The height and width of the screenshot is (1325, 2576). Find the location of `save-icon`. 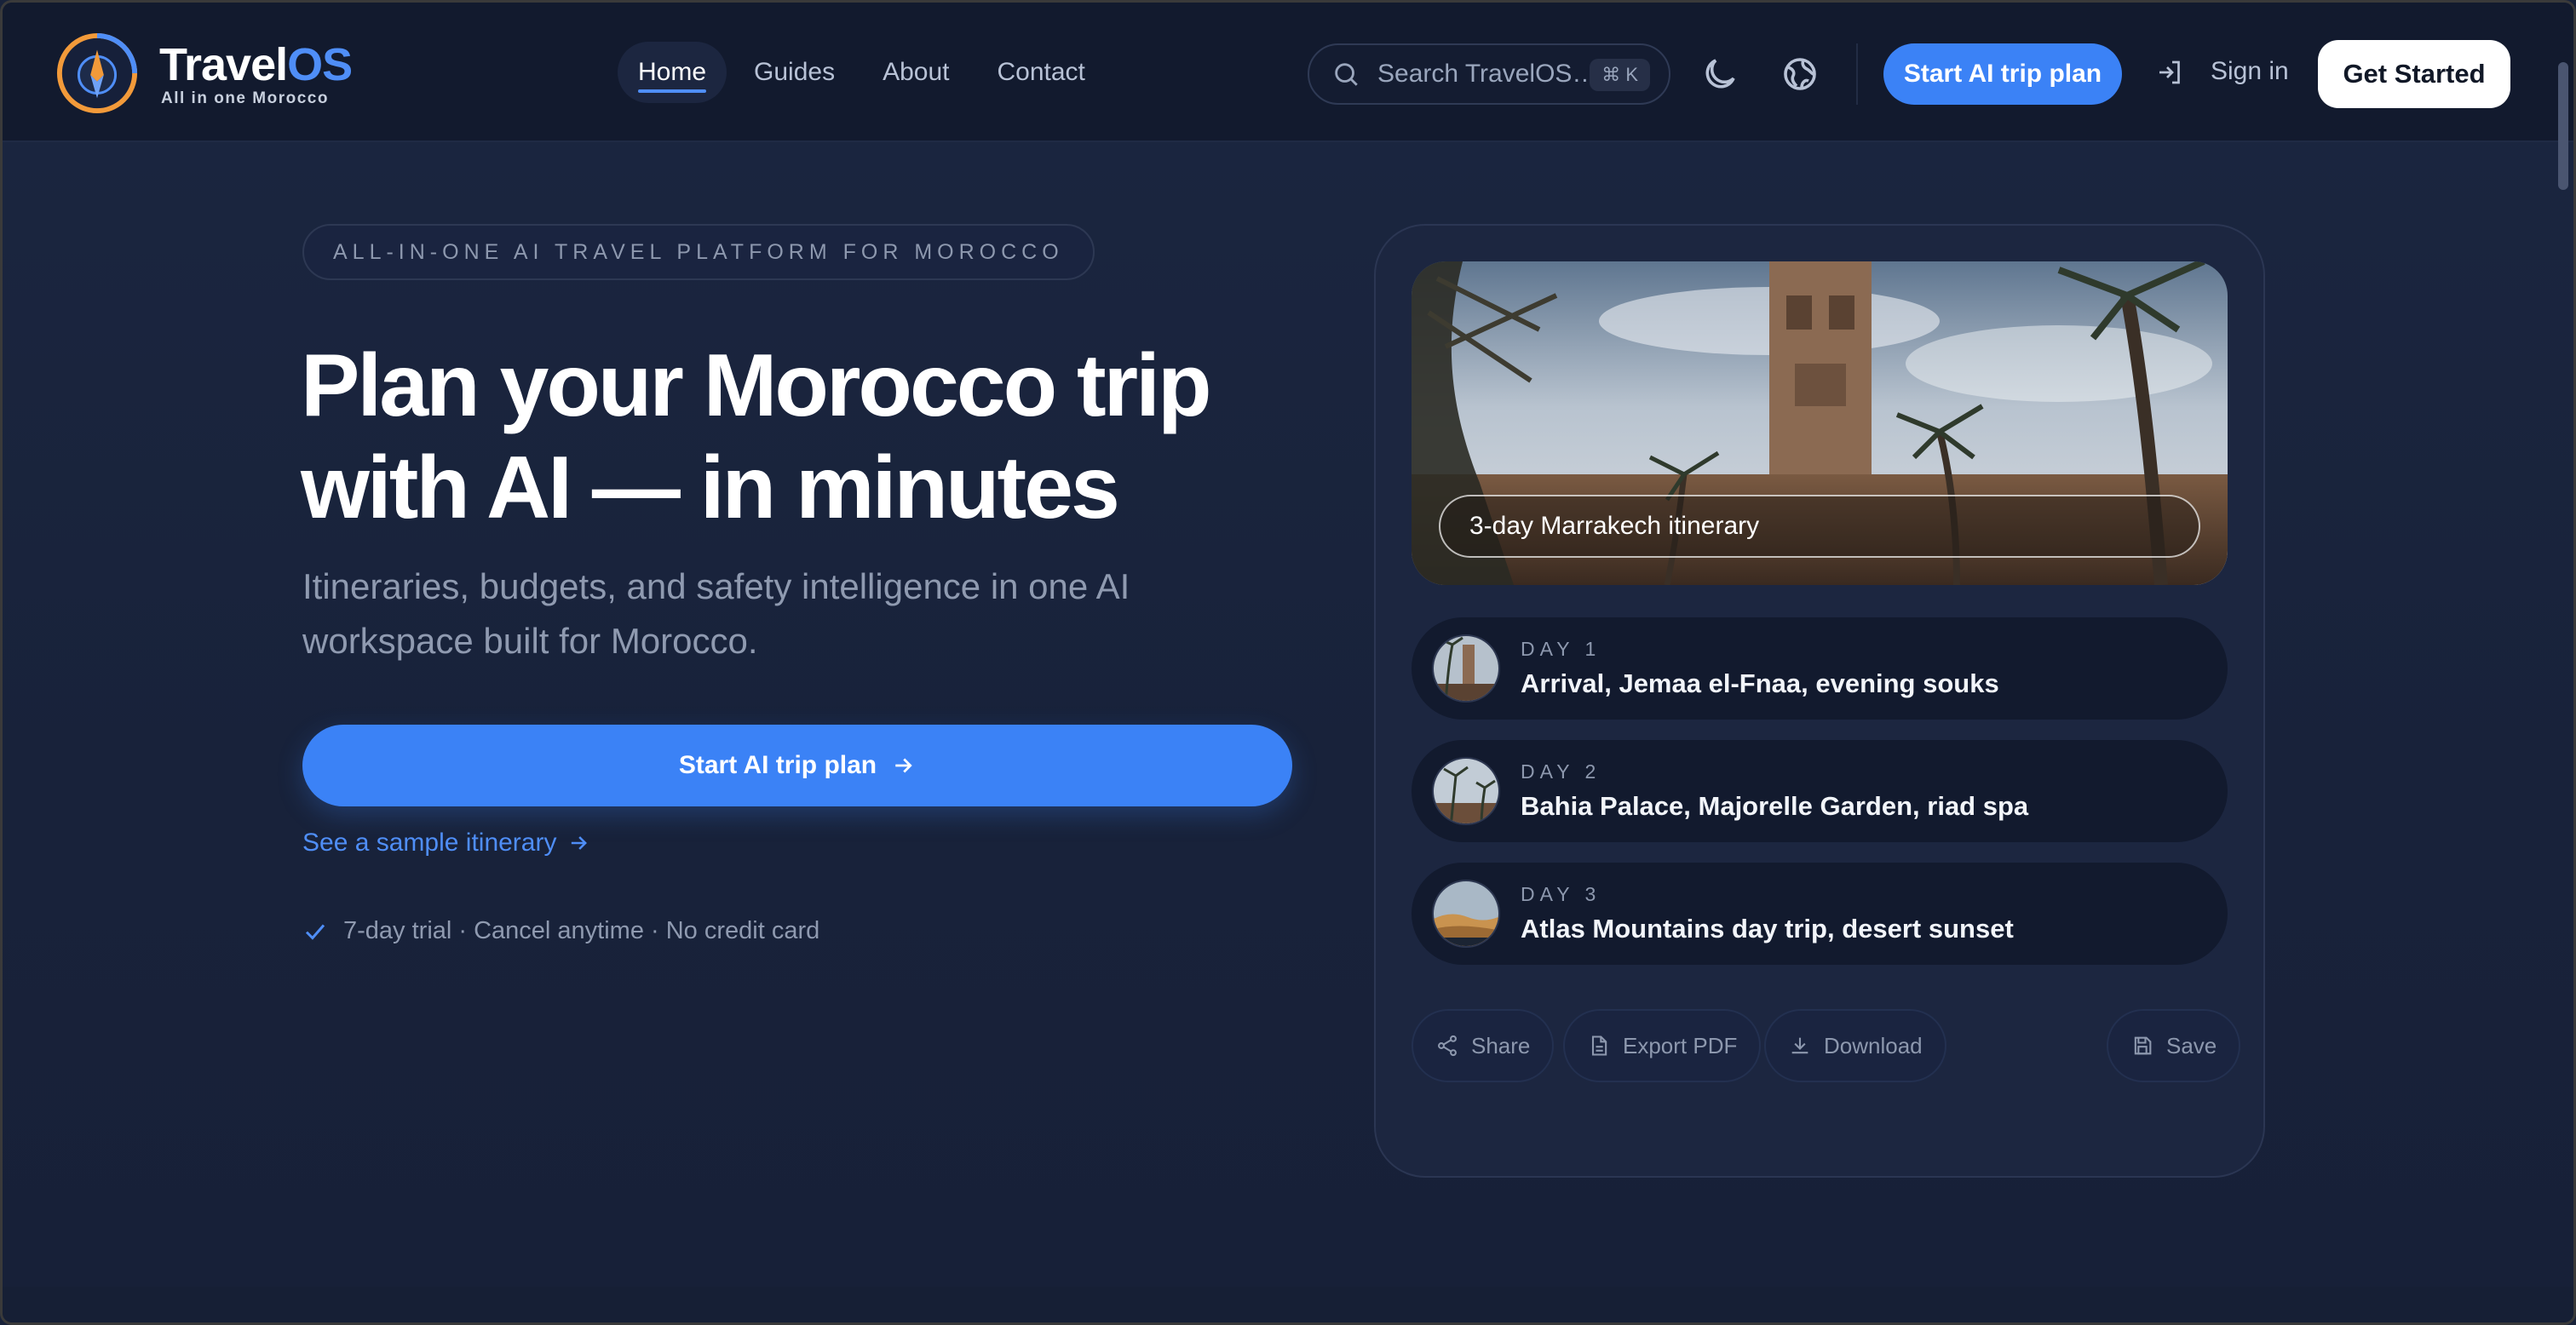

save-icon is located at coordinates (2143, 1045).